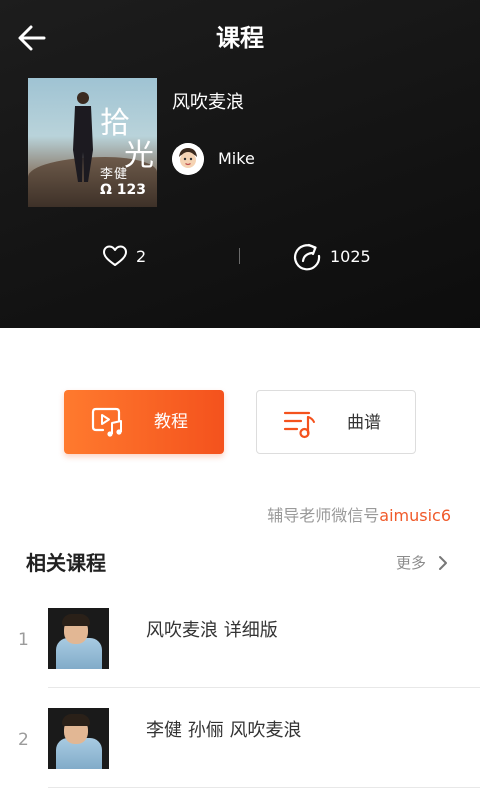  I want to click on share-icon, so click(307, 257).